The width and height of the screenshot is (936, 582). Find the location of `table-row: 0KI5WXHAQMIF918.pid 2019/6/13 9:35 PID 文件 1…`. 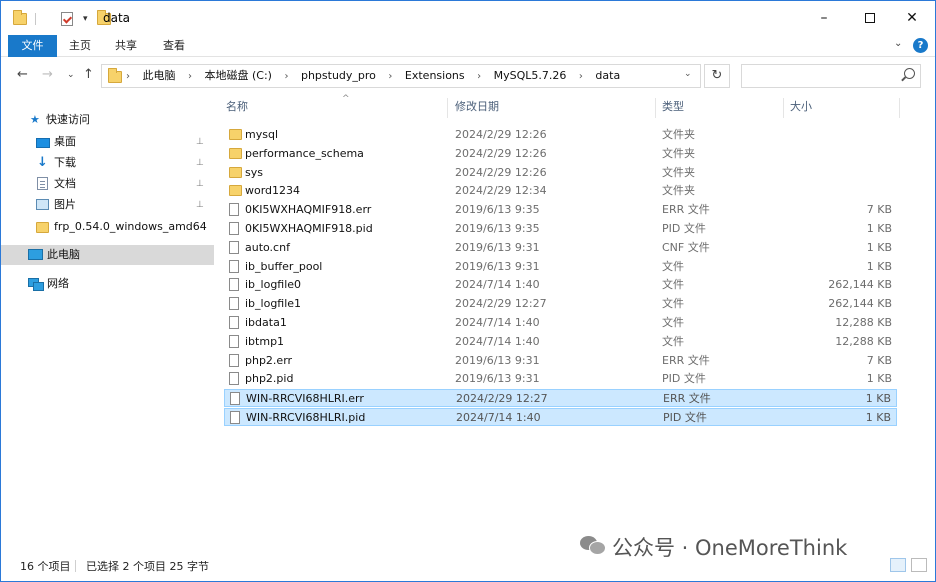

table-row: 0KI5WXHAQMIF918.pid 2019/6/13 9:35 PID 文件 1… is located at coordinates (560, 229).